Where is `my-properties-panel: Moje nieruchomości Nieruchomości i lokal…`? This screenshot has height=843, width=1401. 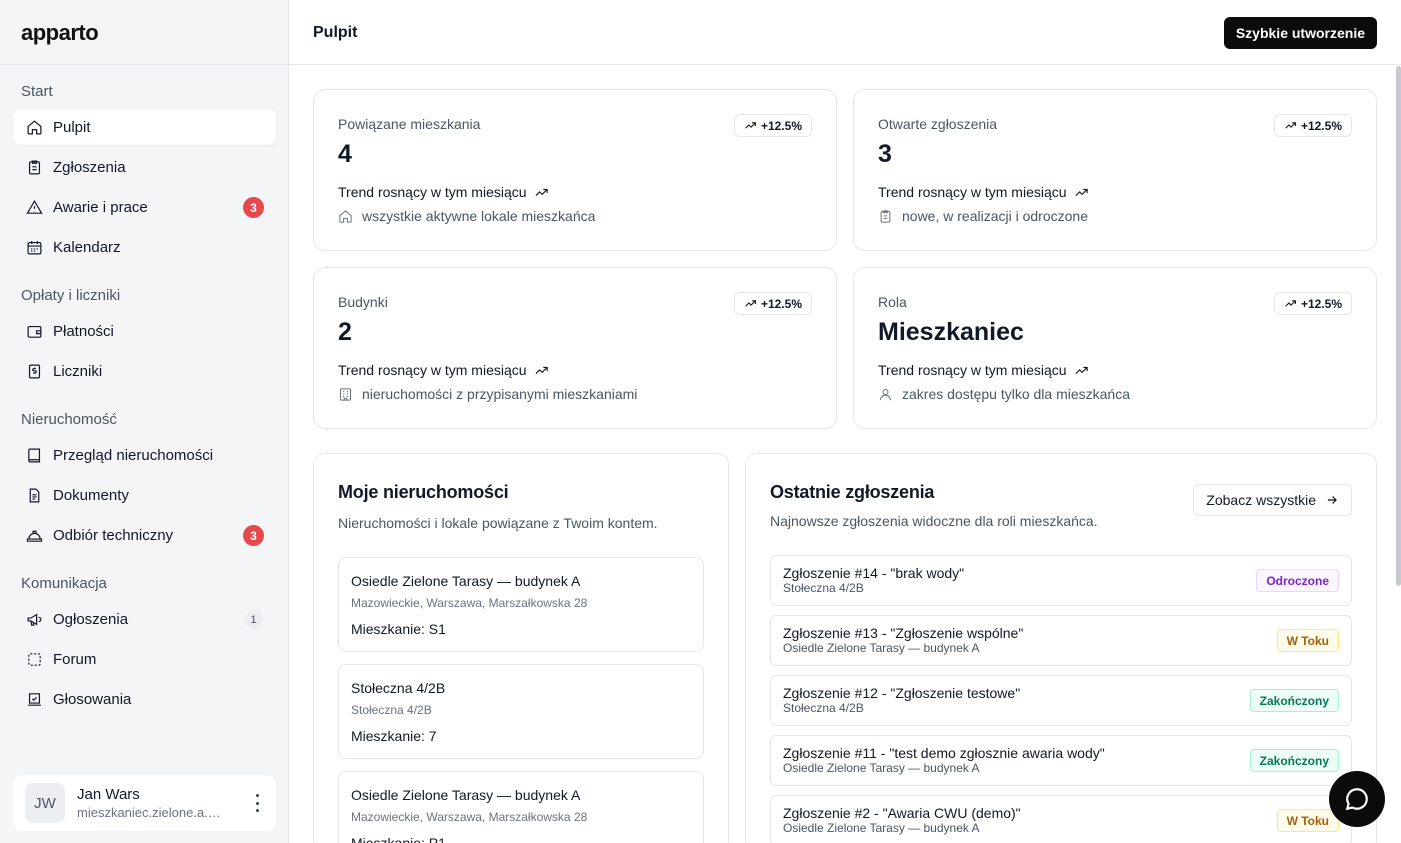 my-properties-panel: Moje nieruchomości Nieruchomości i lokal… is located at coordinates (521, 648).